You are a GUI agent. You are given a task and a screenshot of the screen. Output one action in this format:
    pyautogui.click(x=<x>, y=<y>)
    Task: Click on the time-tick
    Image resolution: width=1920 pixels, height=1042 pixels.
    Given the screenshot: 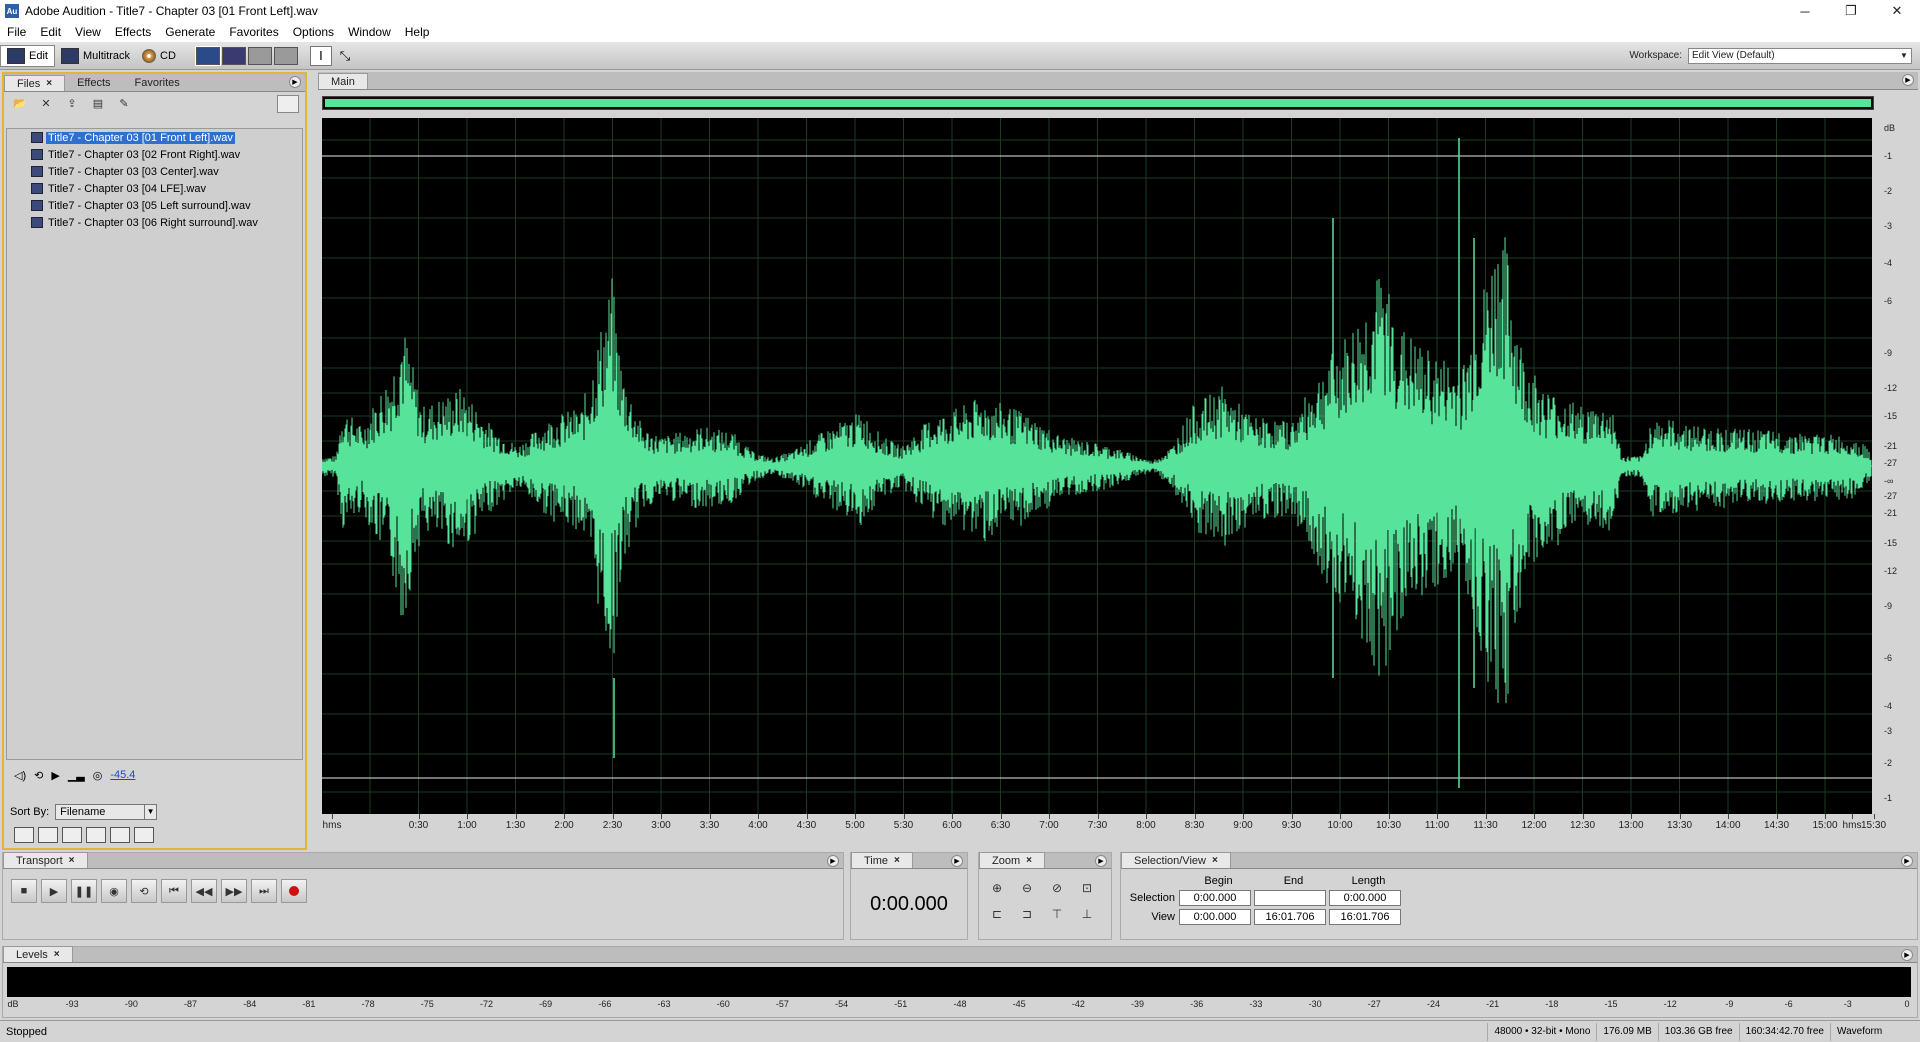 What is the action you would take?
    pyautogui.click(x=516, y=816)
    